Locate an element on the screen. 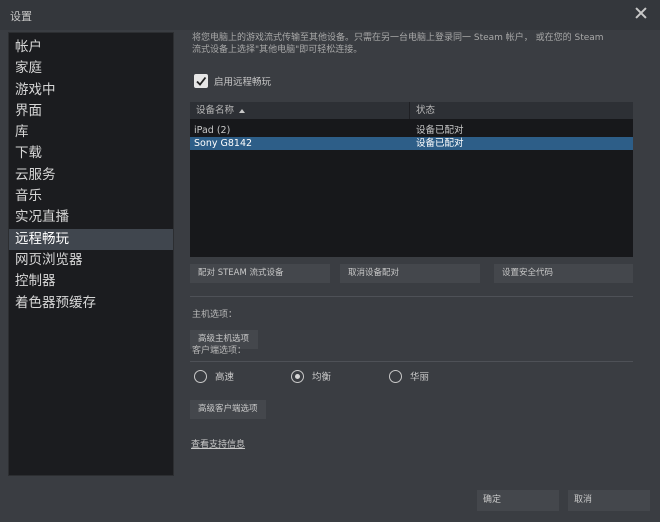  sidebar-item-family: 家庭 is located at coordinates (91, 68).